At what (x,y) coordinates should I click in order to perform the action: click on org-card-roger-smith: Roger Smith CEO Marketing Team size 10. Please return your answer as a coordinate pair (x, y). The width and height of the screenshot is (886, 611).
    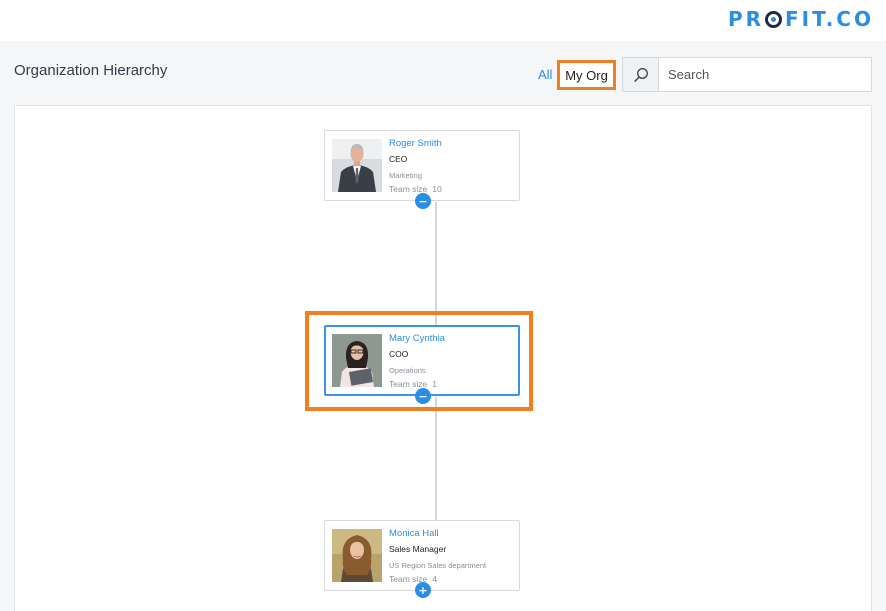
    Looking at the image, I should click on (422, 165).